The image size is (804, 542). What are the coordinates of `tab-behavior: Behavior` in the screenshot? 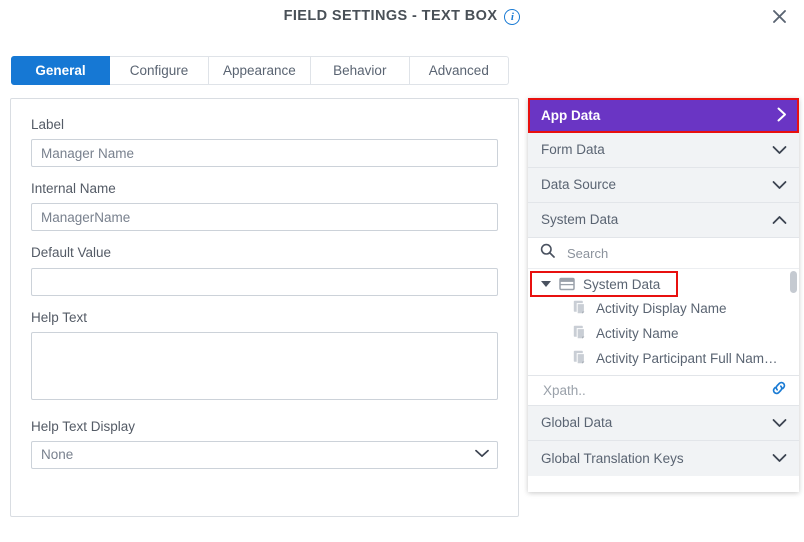 It's located at (360, 70).